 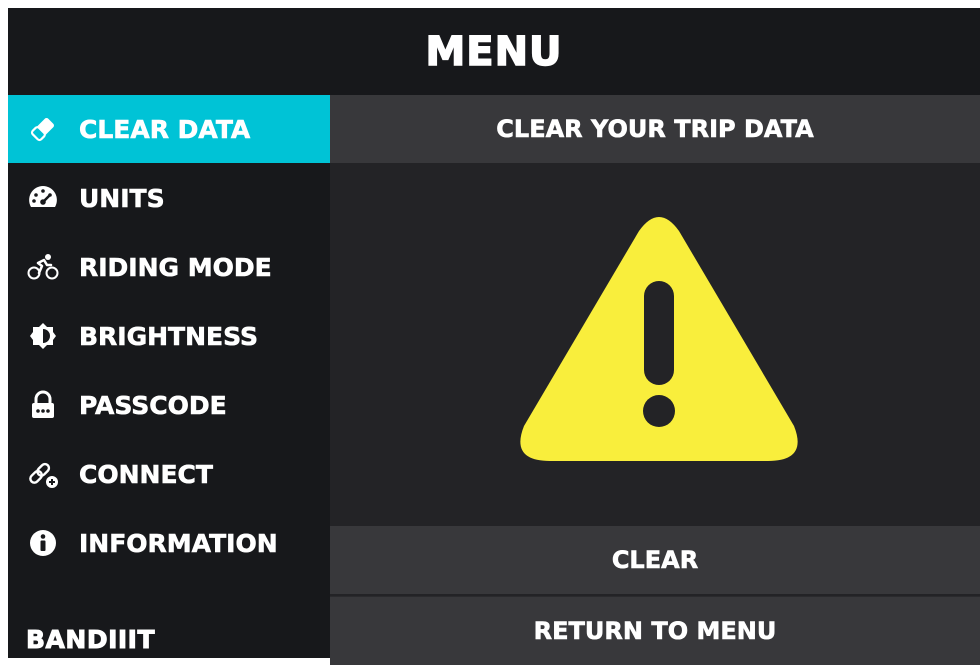 I want to click on return-to-menu-button: RETURN TO MENU, so click(x=655, y=630).